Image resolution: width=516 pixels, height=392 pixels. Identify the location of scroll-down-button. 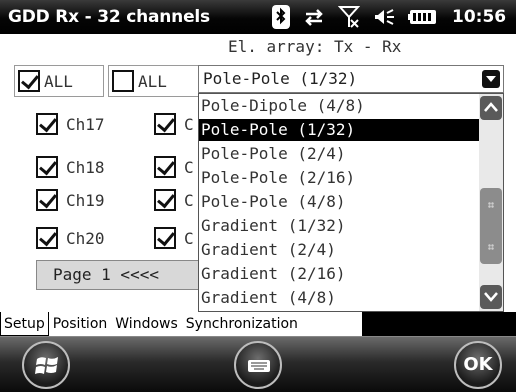
(491, 297).